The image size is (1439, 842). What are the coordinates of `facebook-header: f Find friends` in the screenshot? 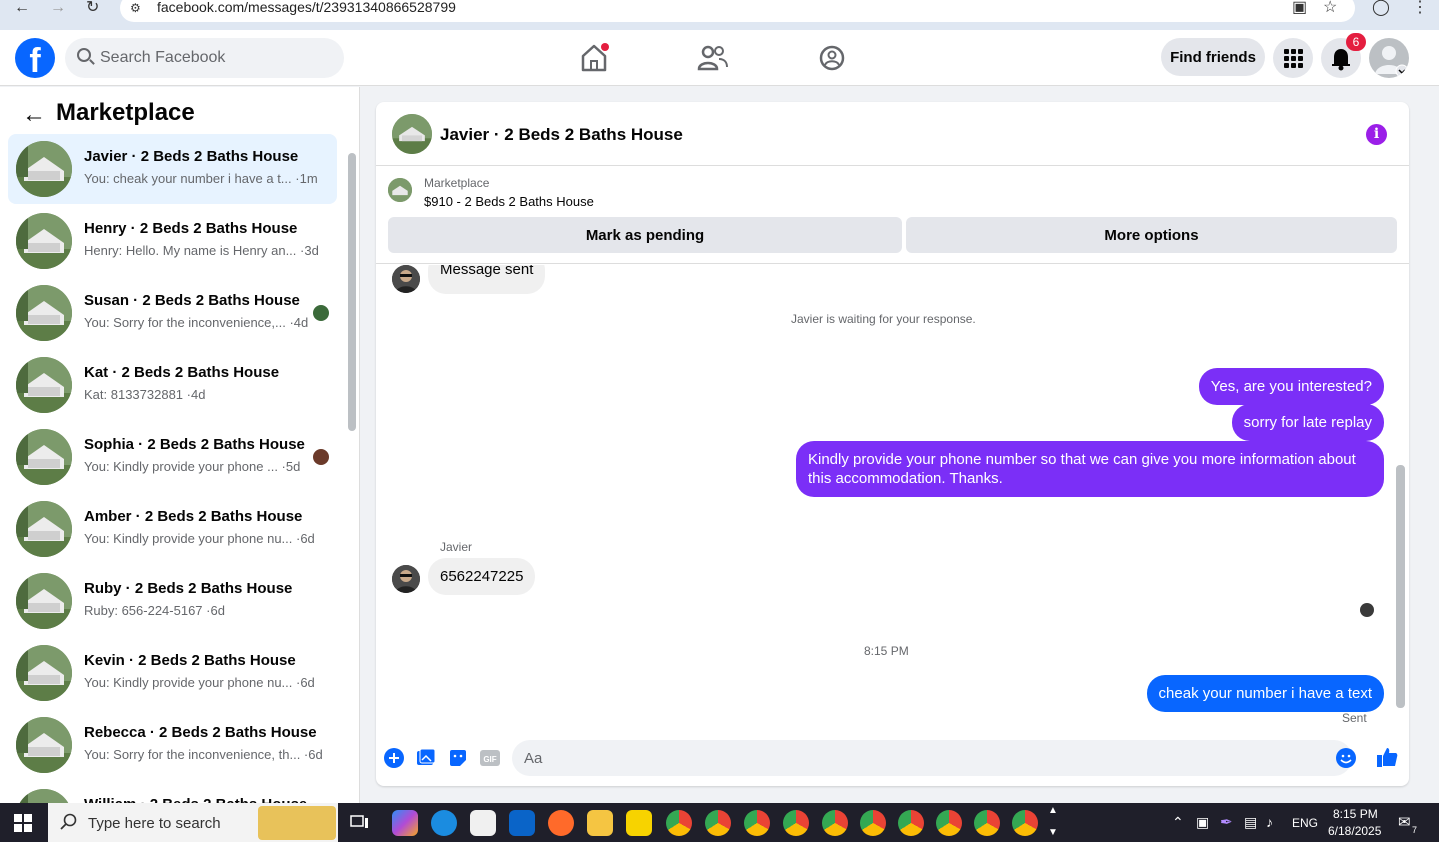 It's located at (719, 58).